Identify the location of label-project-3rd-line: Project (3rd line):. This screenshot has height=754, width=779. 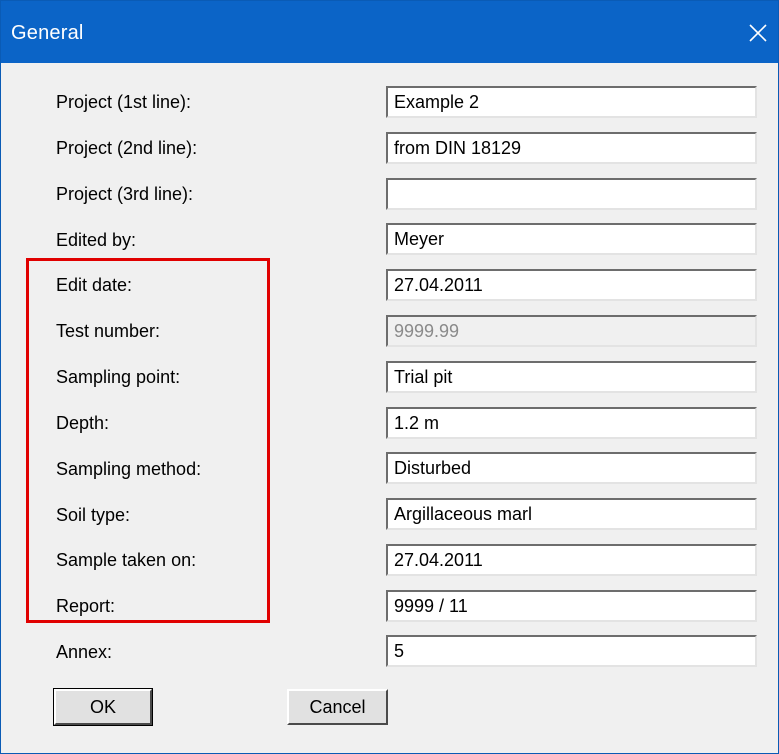
(125, 194).